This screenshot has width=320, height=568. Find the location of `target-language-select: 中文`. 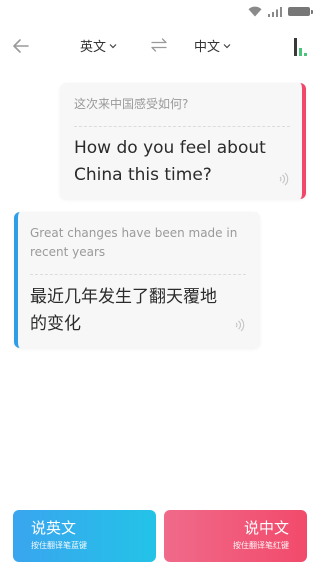

target-language-select: 中文 is located at coordinates (212, 45).